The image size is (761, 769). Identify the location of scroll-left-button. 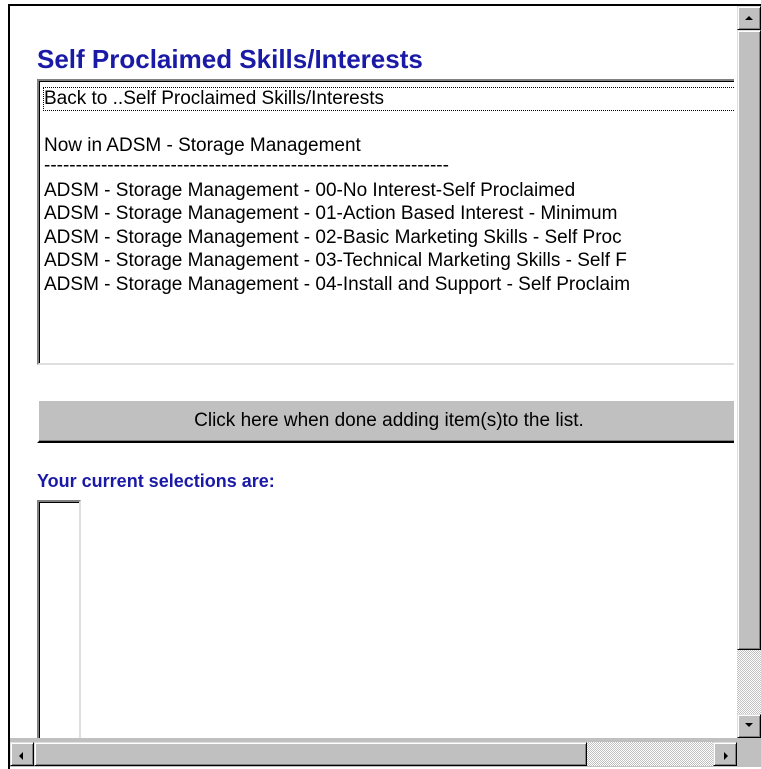
(22, 754).